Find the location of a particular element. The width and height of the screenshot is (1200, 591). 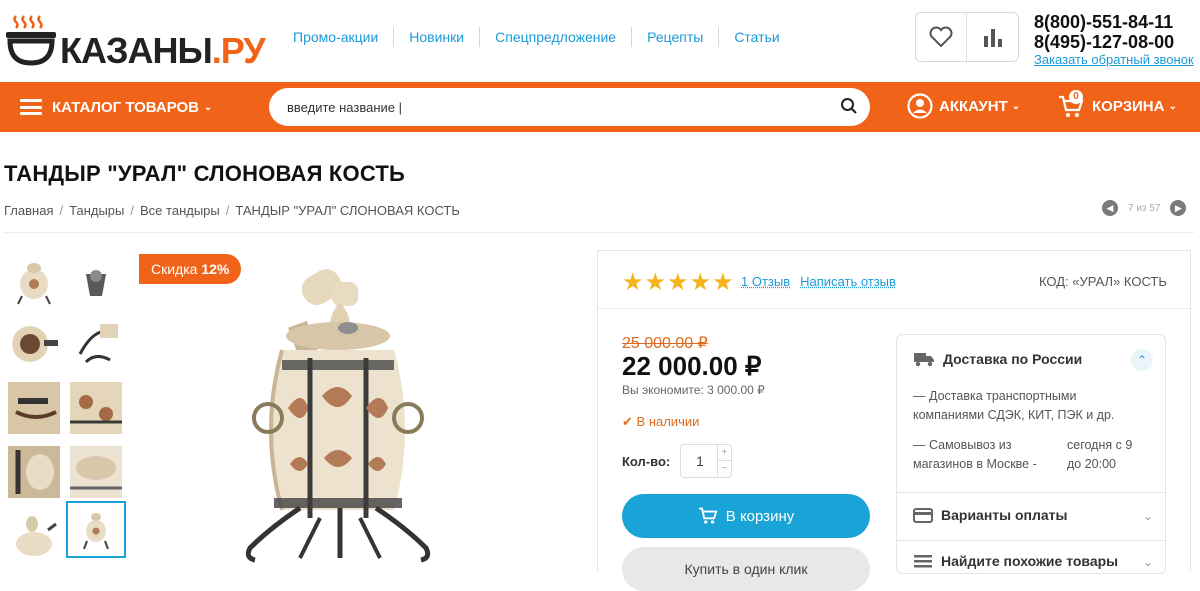

cart-icon is located at coordinates (708, 515).